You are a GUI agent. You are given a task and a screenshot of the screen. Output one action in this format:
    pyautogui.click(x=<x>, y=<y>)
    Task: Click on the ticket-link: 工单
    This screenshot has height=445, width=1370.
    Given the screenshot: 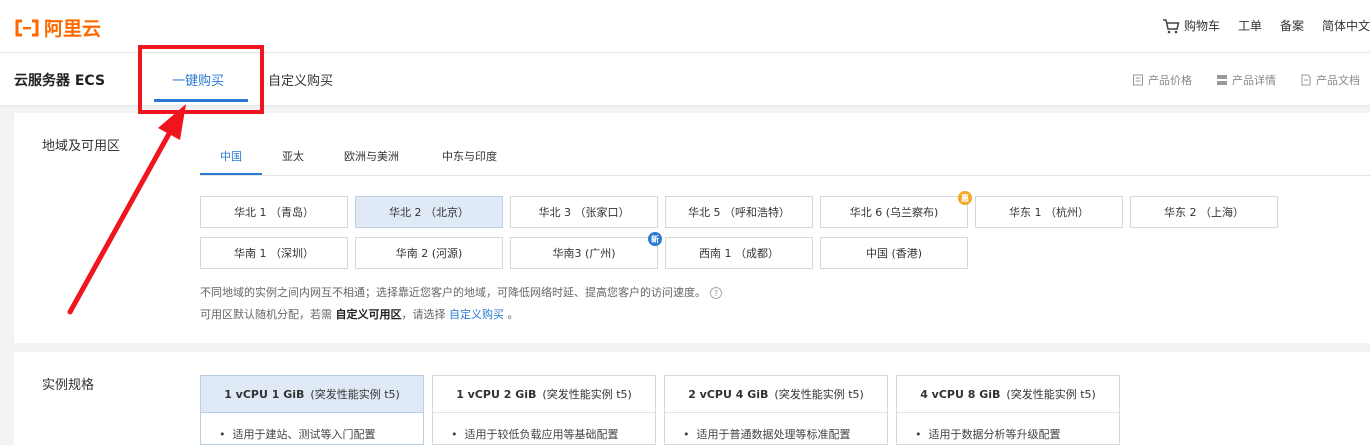 What is the action you would take?
    pyautogui.click(x=1250, y=25)
    